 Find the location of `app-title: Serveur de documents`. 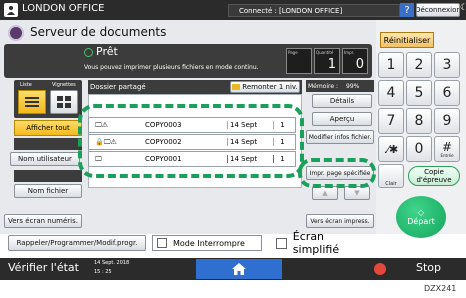

app-title: Serveur de documents is located at coordinates (98, 32).